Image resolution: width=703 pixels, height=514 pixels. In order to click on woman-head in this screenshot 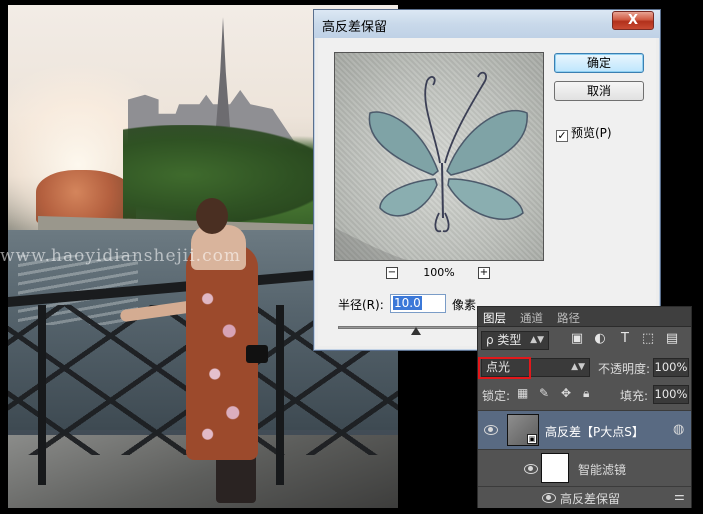, I will do `click(212, 216)`.